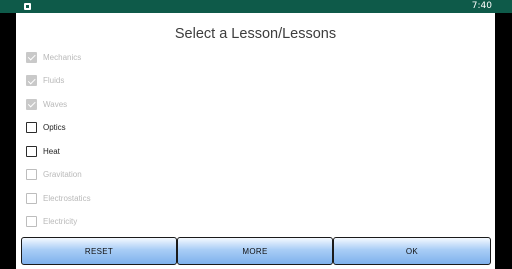  Describe the element at coordinates (62, 174) in the screenshot. I see `lesson-label-gravitation: Gravitation` at that location.